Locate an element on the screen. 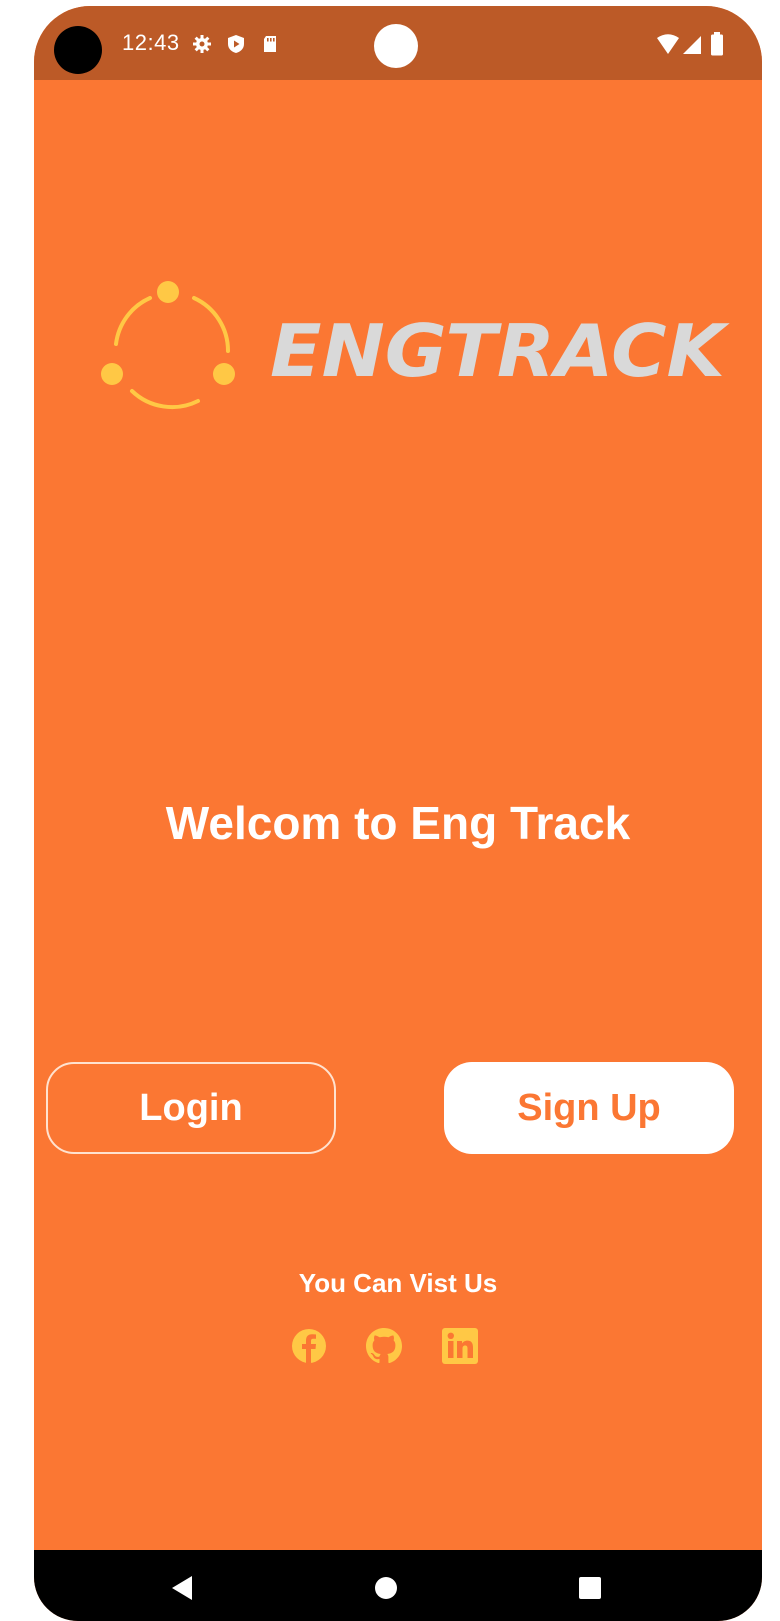  camera-cutout is located at coordinates (78, 50).